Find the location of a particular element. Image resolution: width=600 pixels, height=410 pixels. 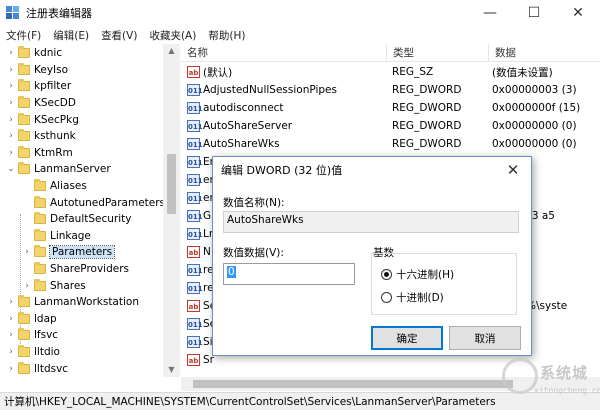

scroll-up-arrow-icon: ▲ is located at coordinates (171, 51).